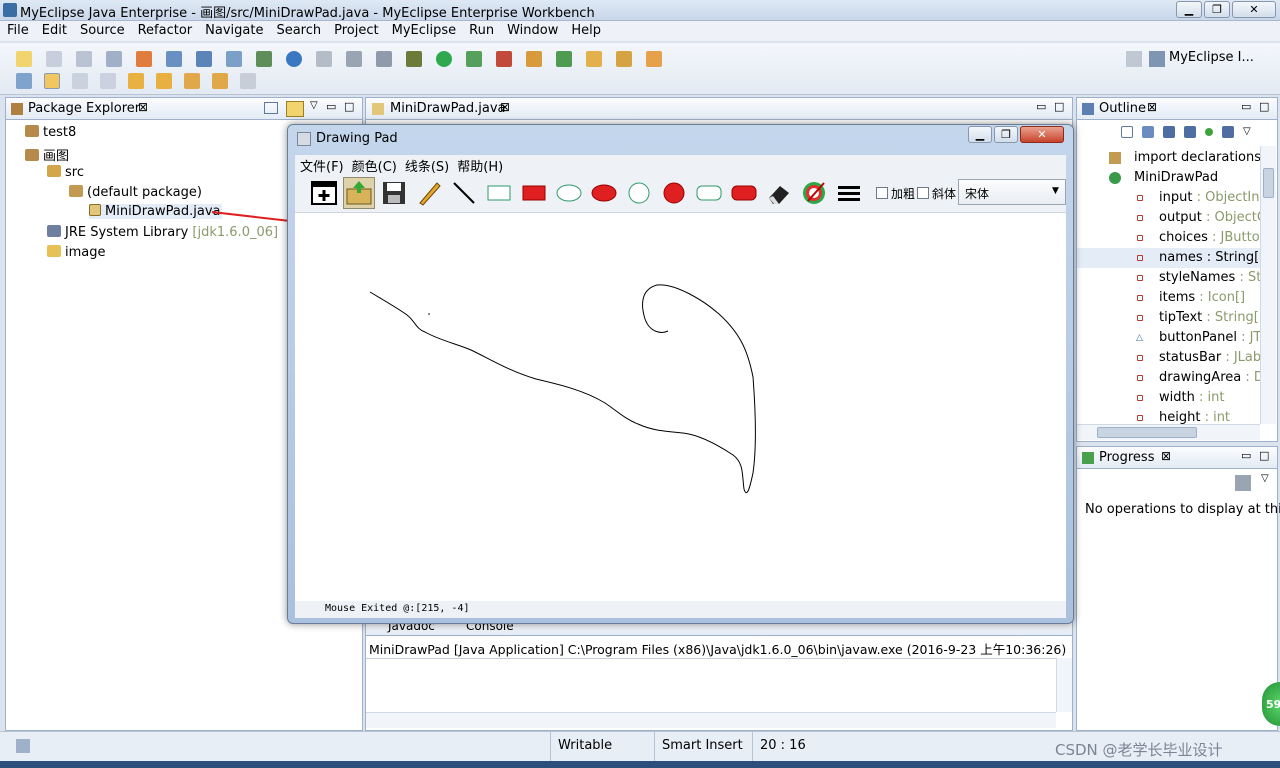  I want to click on minimize-button: ▁, so click(1189, 9).